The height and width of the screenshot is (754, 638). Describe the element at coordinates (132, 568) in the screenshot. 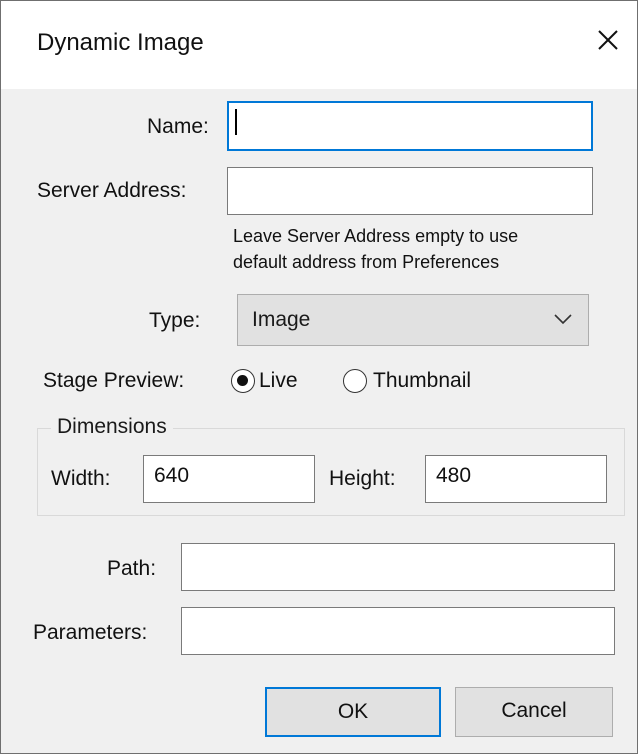

I see `path-label: Path:` at that location.